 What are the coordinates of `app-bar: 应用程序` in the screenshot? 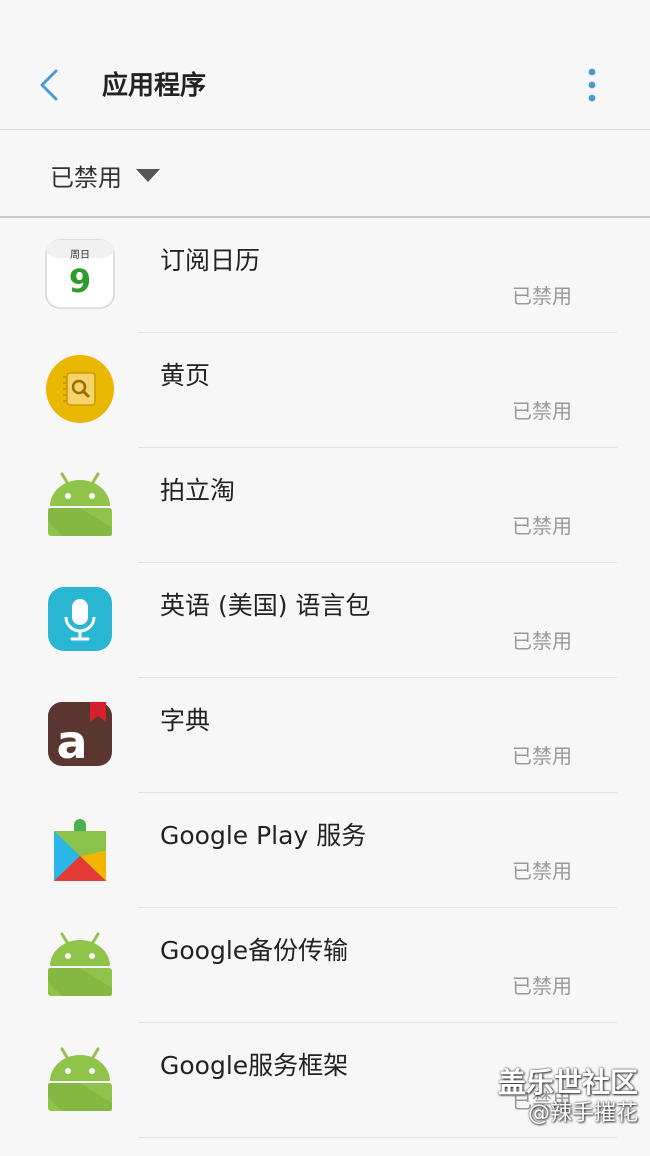 It's located at (325, 85).